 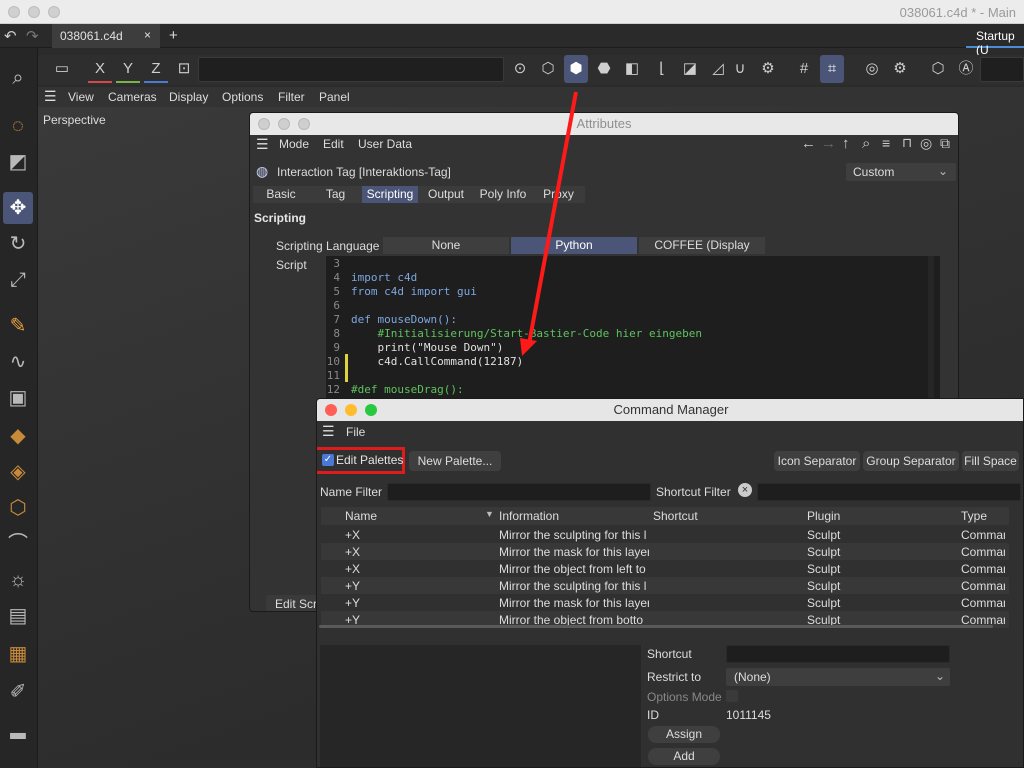 I want to click on annotation-arrow, so click(x=549, y=223).